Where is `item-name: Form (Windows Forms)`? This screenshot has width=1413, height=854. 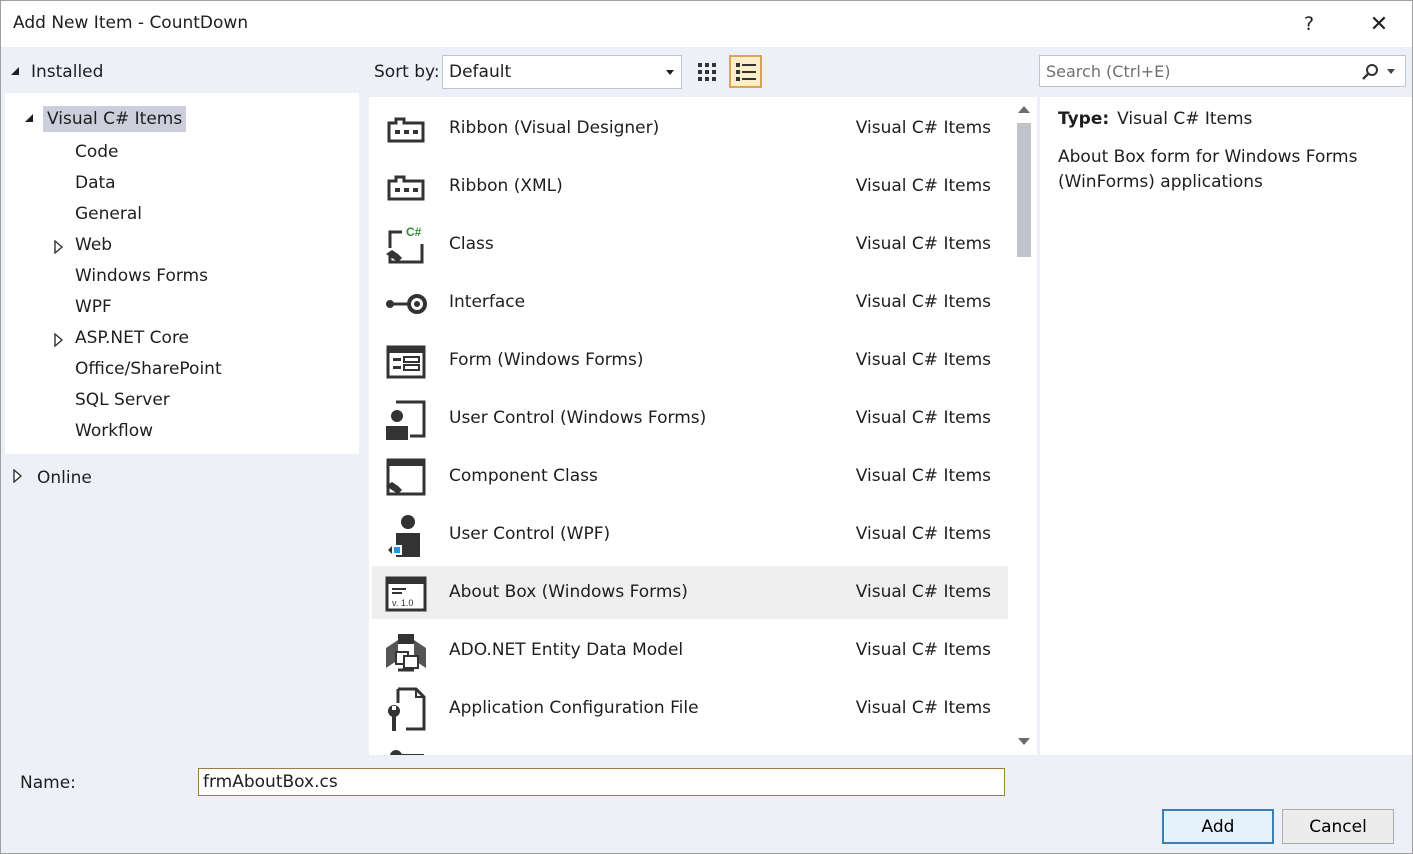 item-name: Form (Windows Forms) is located at coordinates (546, 360).